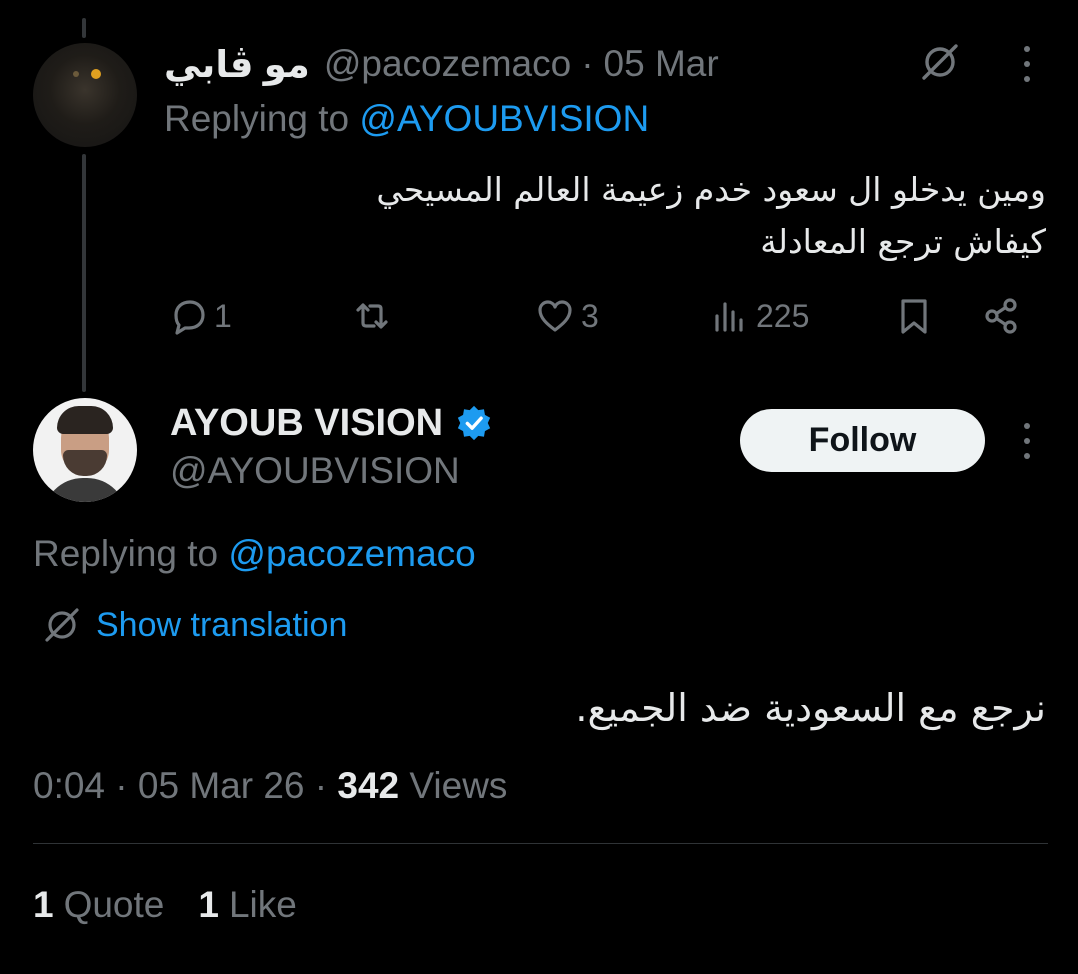  I want to click on quotes-count: 1, so click(43, 904).